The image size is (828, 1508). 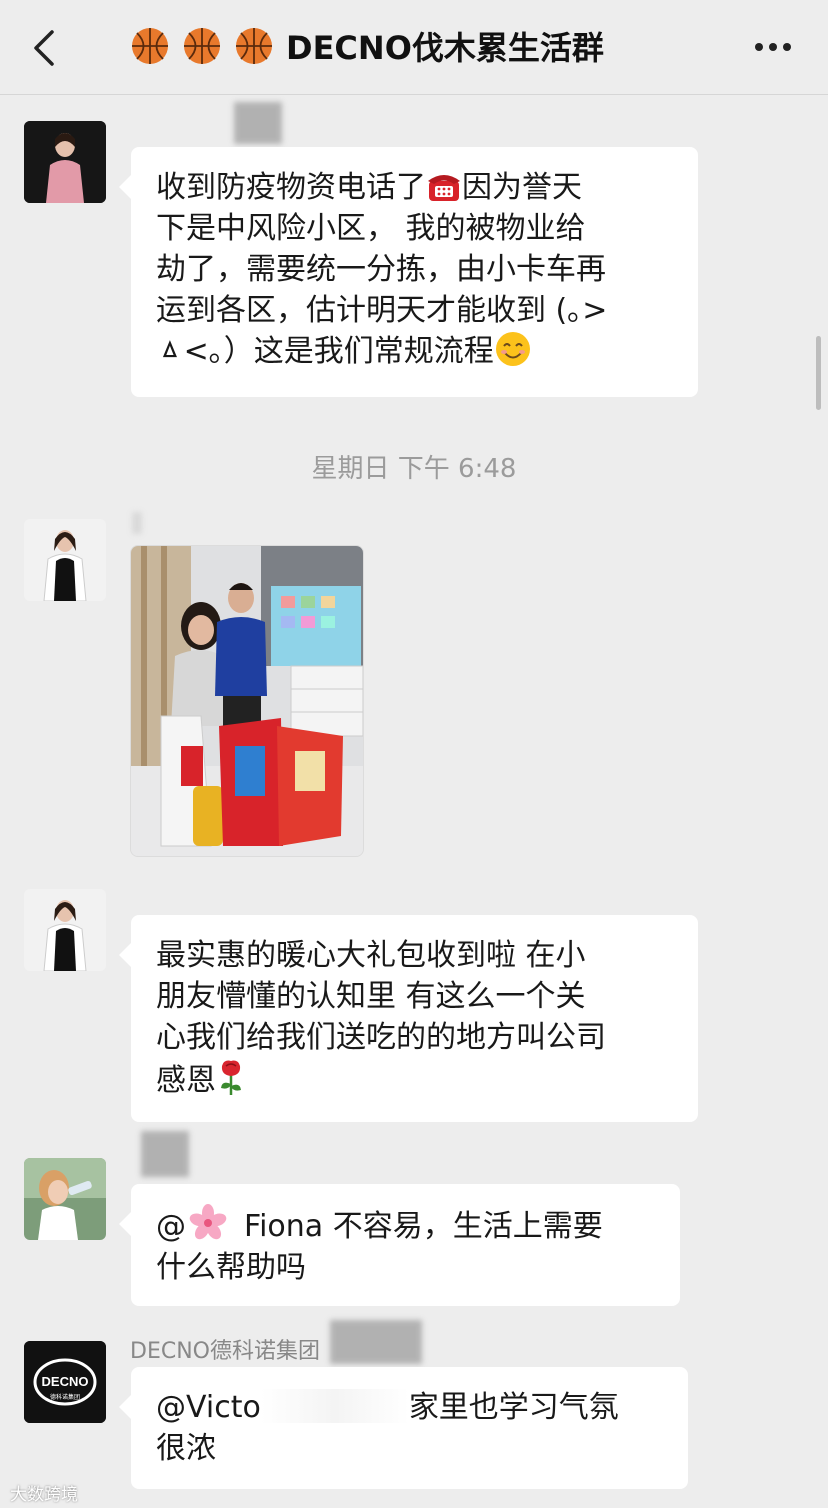 I want to click on photo-image, so click(x=247, y=701).